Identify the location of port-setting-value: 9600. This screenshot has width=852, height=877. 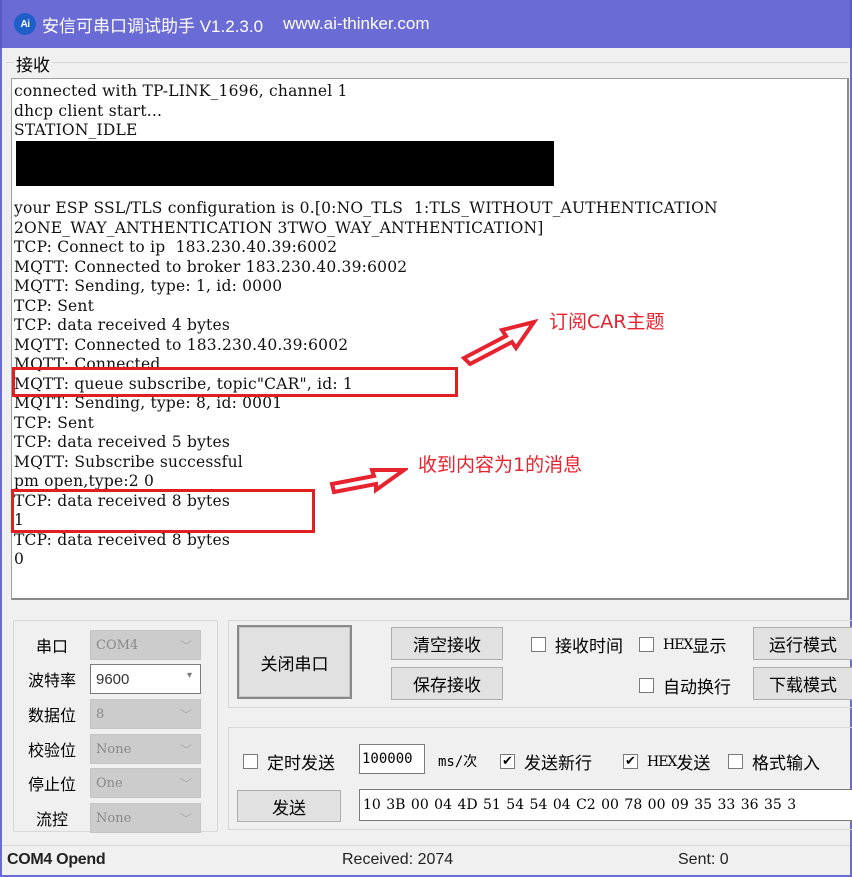
(113, 679).